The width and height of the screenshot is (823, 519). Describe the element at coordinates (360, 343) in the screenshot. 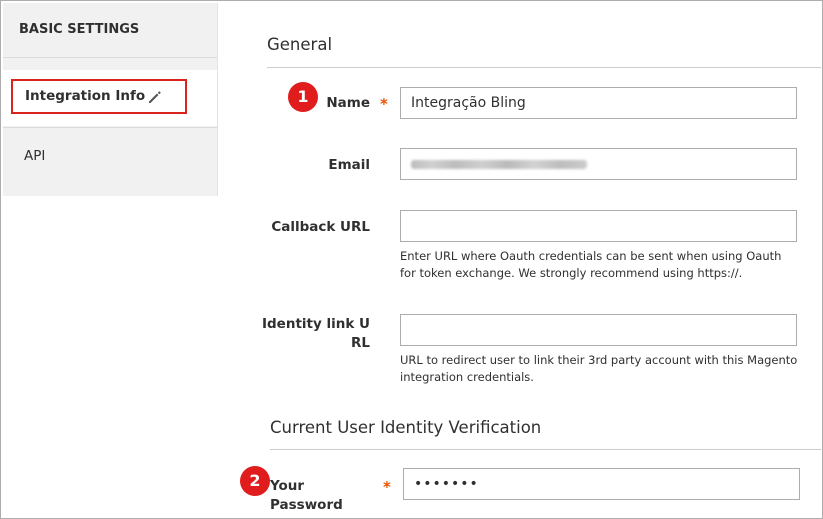

I see `identity-link-url-label-line2: RL` at that location.